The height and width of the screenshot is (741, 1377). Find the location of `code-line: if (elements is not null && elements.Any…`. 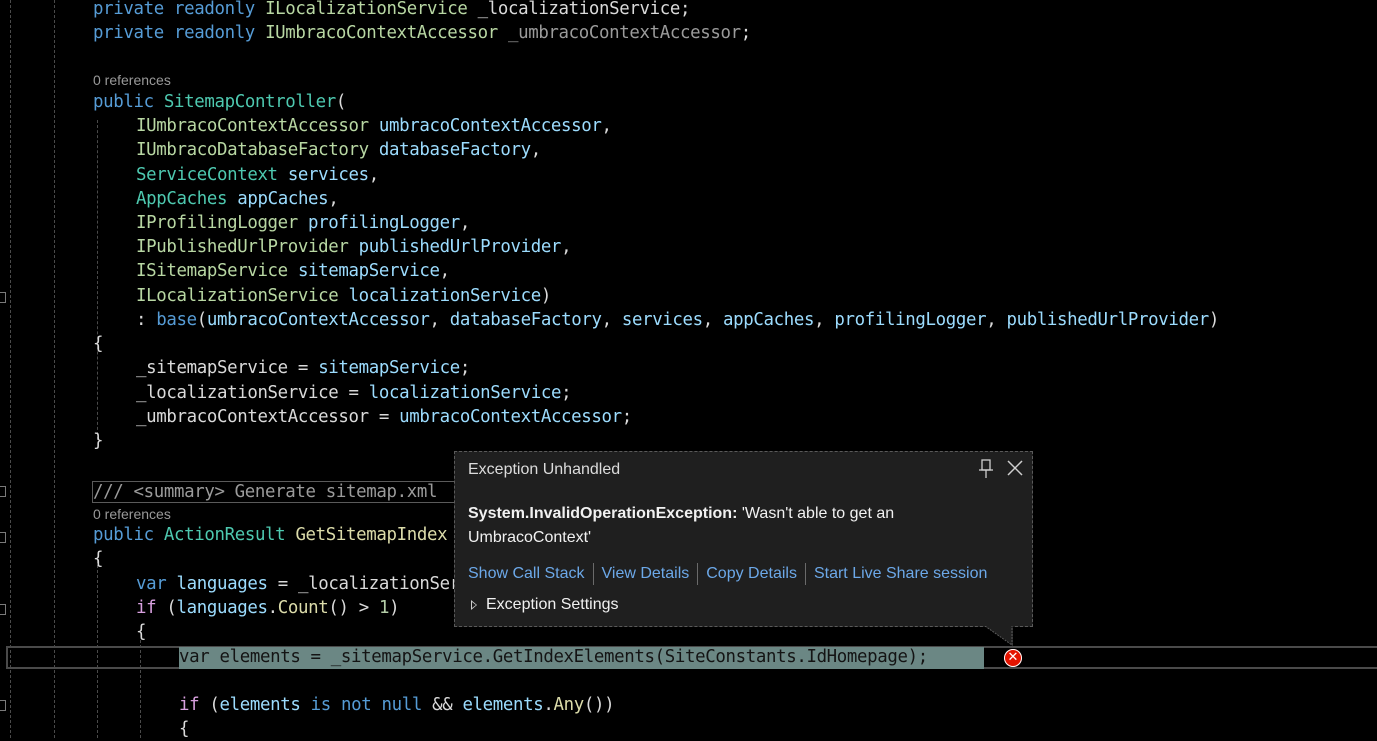

code-line: if (elements is not null && elements.Any… is located at coordinates (397, 705).